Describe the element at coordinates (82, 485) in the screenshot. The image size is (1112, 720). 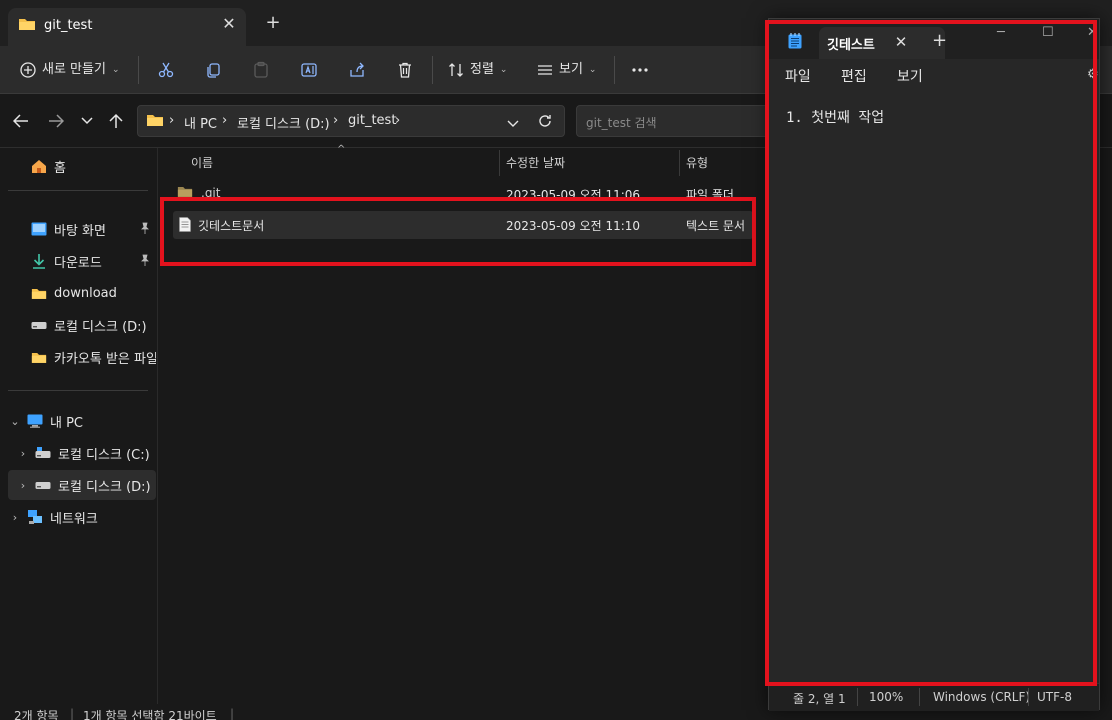
I see `sidebar-item-local-disk-d-tree: › 로컬 디스크 (D:)` at that location.